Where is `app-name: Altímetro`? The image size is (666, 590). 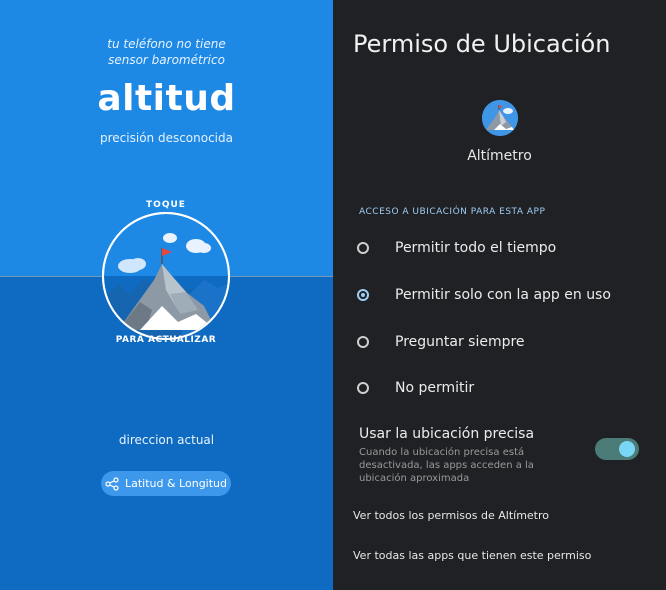
app-name: Altímetro is located at coordinates (499, 156).